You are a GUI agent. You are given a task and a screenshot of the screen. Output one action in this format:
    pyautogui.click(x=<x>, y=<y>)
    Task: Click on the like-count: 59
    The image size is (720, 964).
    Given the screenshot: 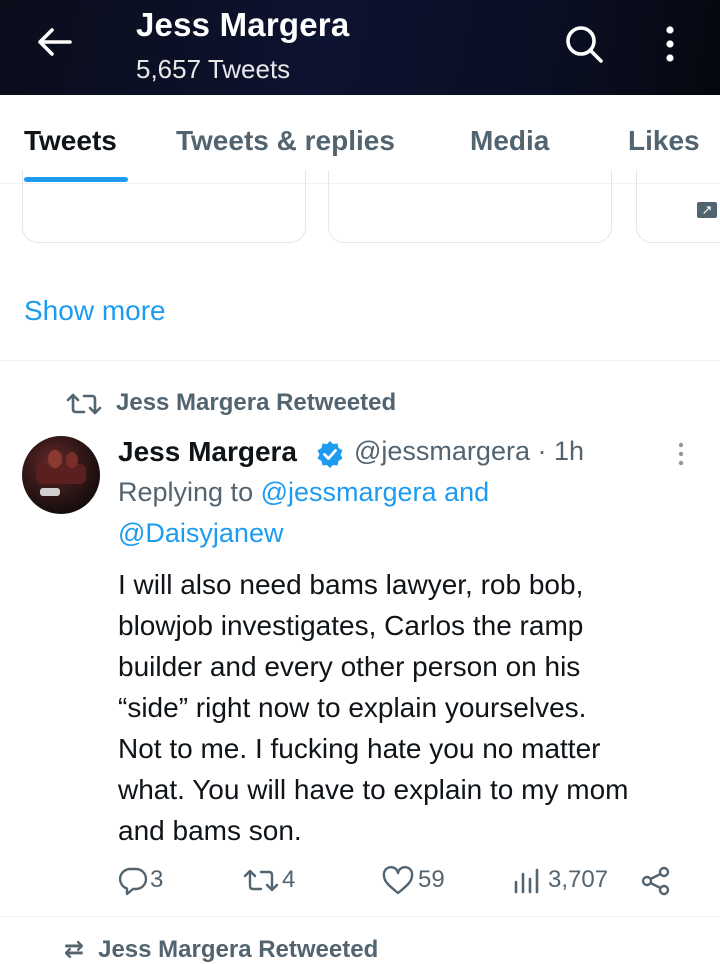 What is the action you would take?
    pyautogui.click(x=431, y=879)
    